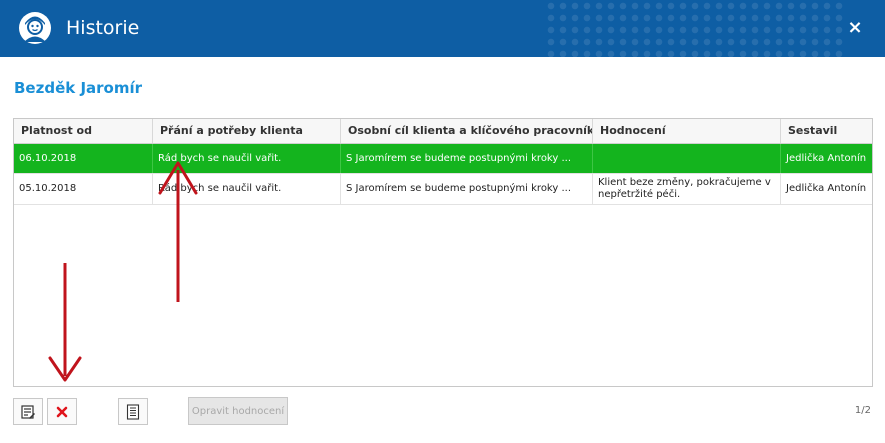 This screenshot has height=443, width=885. Describe the element at coordinates (238, 411) in the screenshot. I see `opravit-hodnoceni-button: Opravit hodnocení` at that location.